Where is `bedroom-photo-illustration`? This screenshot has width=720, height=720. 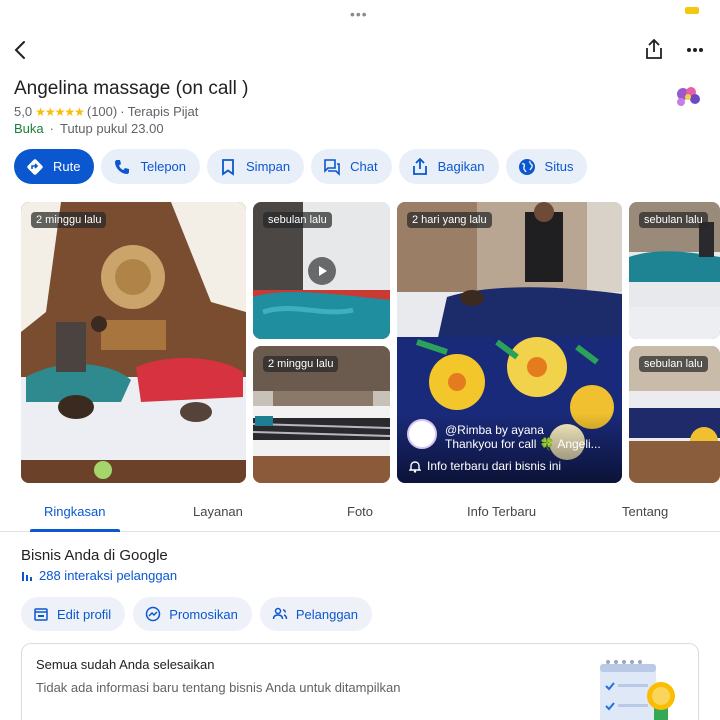
bedroom-photo-illustration is located at coordinates (133, 342).